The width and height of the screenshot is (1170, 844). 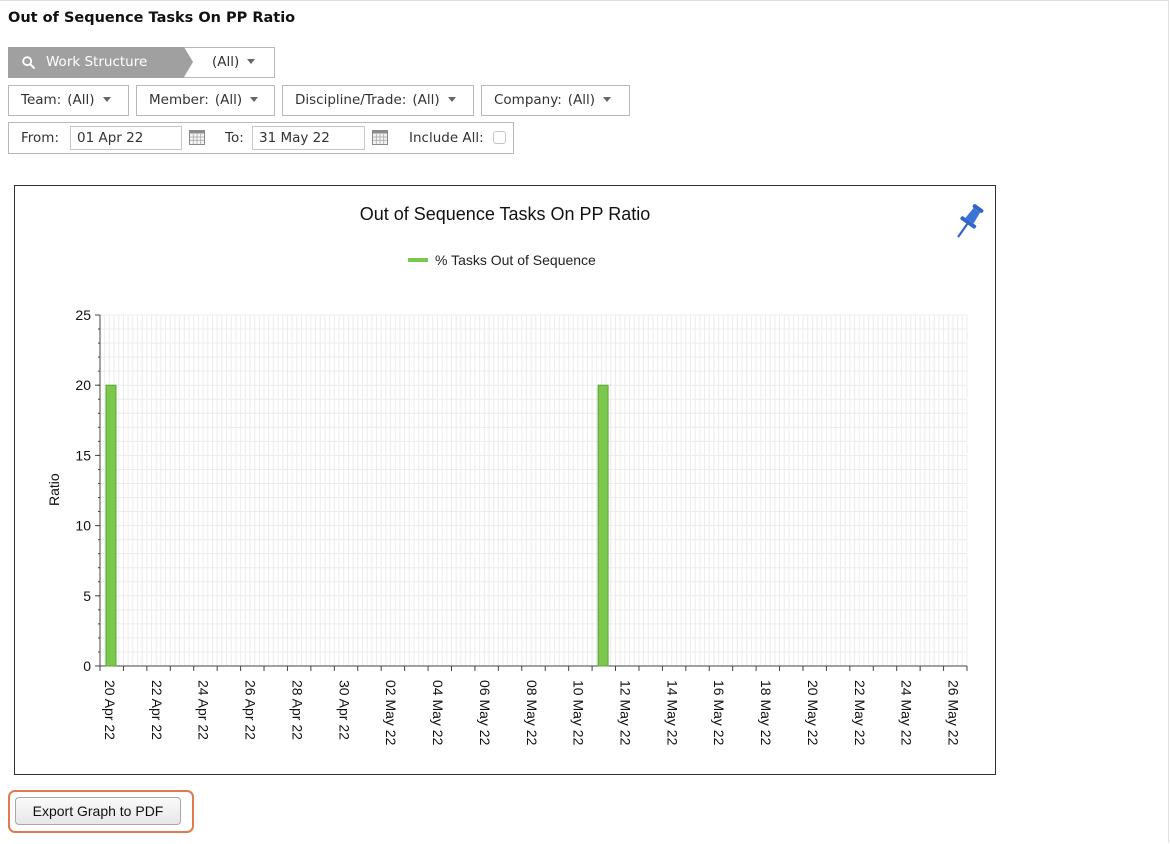 I want to click on x-tick-label: 22 Apr 22, so click(x=157, y=710).